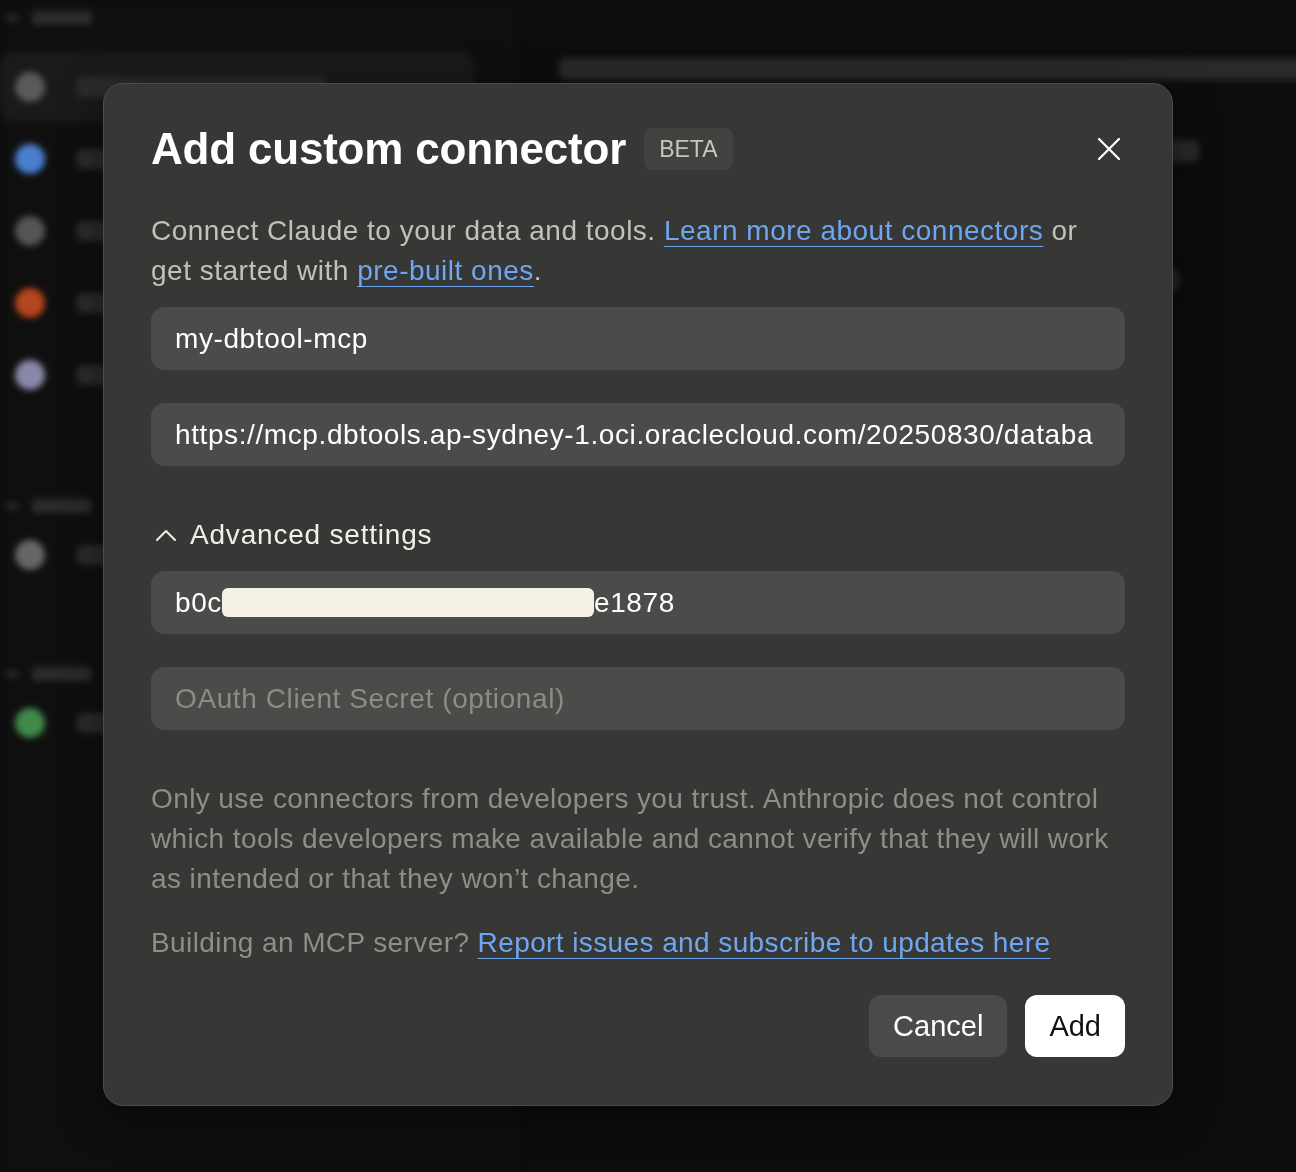 This screenshot has height=1172, width=1296. Describe the element at coordinates (292, 535) in the screenshot. I see `advanced-settings-toggle: Advanced settings` at that location.